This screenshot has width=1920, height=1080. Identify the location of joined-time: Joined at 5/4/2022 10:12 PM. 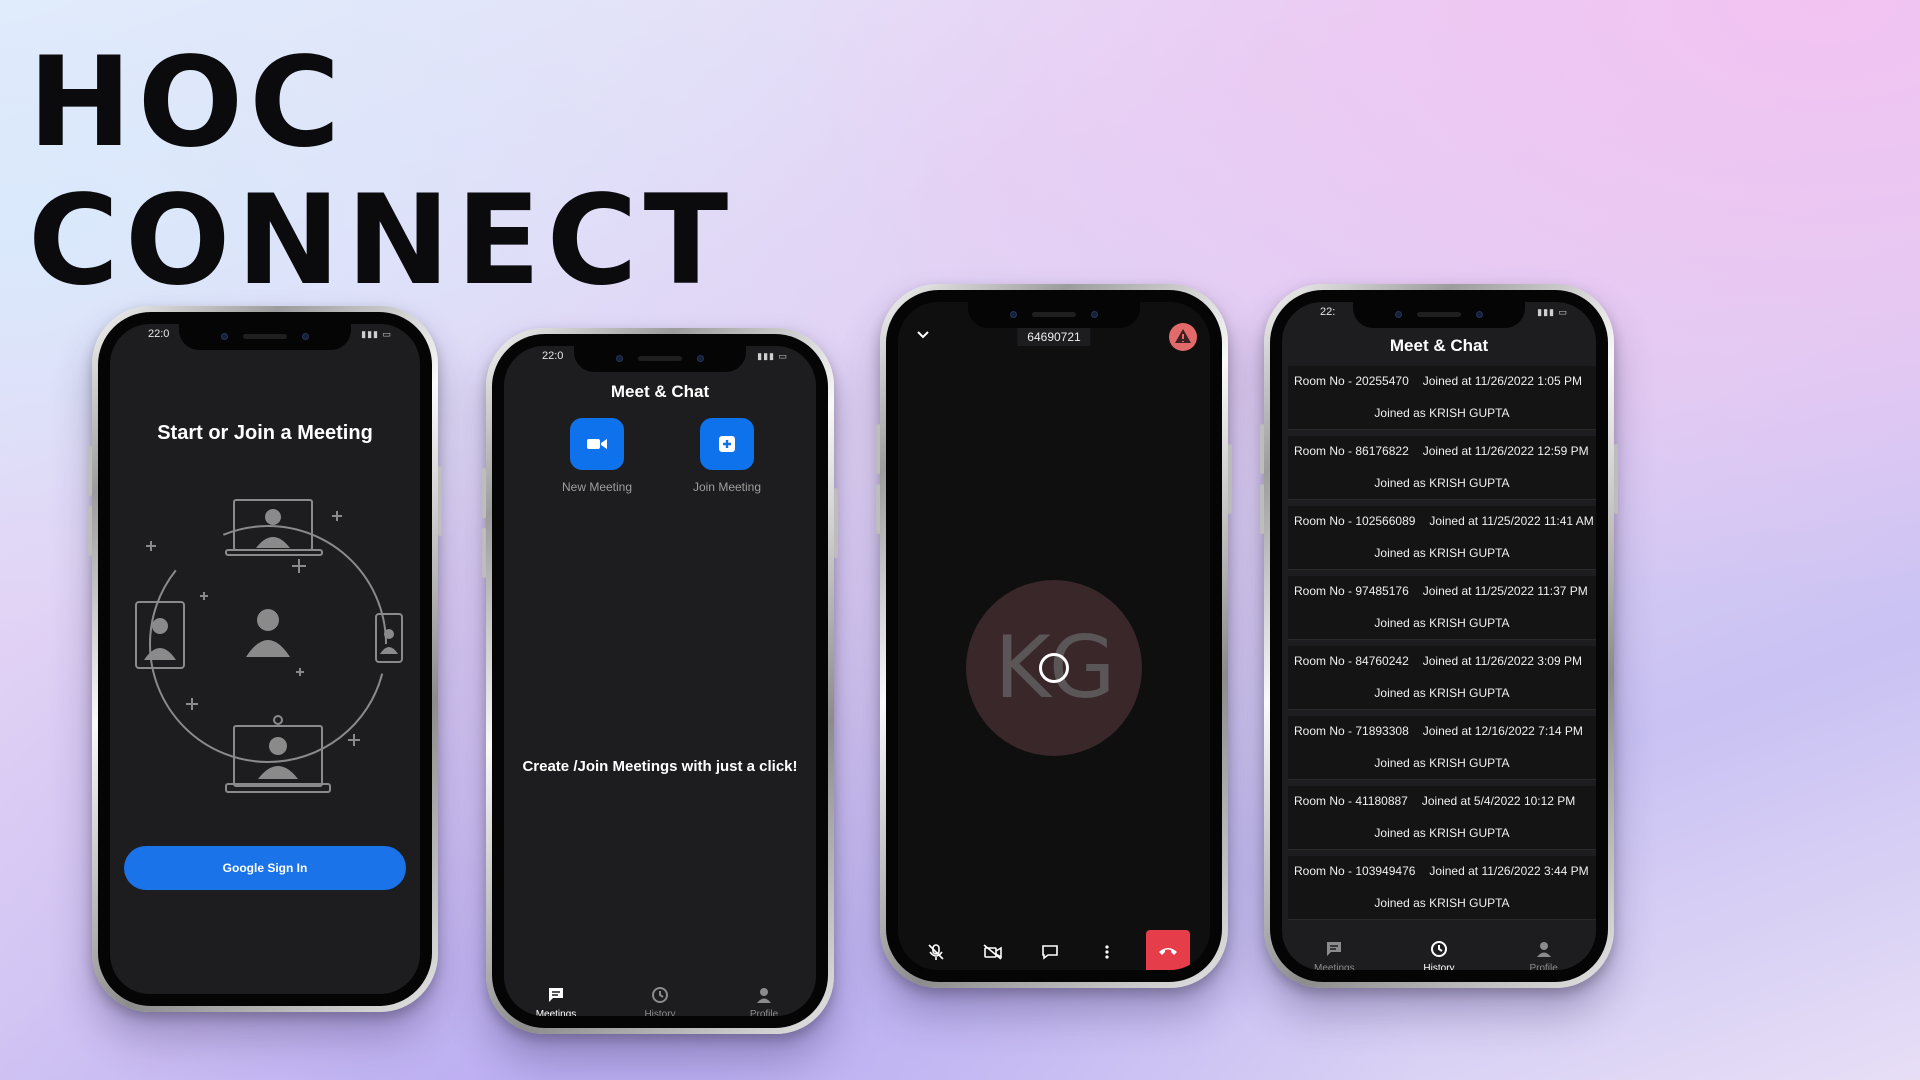
(1498, 801).